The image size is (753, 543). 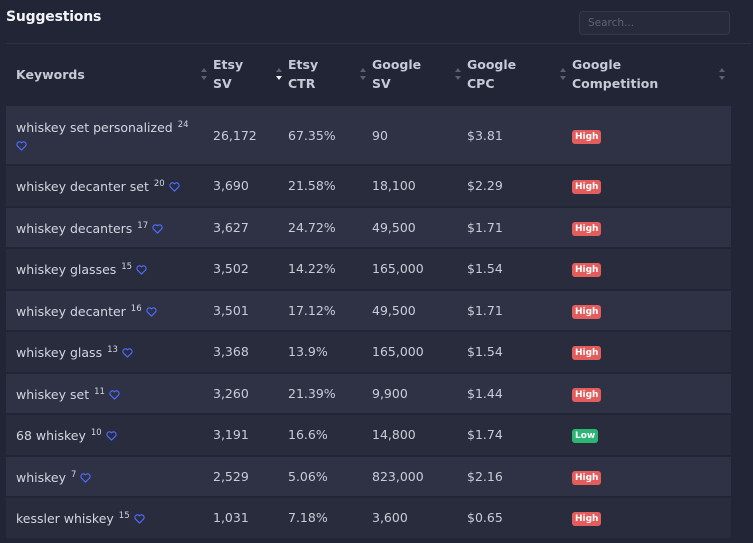 I want to click on cell-google-sv: 823,000, so click(x=419, y=475).